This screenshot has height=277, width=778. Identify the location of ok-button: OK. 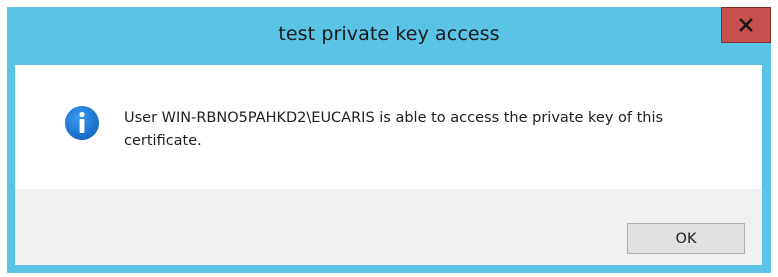
(686, 238).